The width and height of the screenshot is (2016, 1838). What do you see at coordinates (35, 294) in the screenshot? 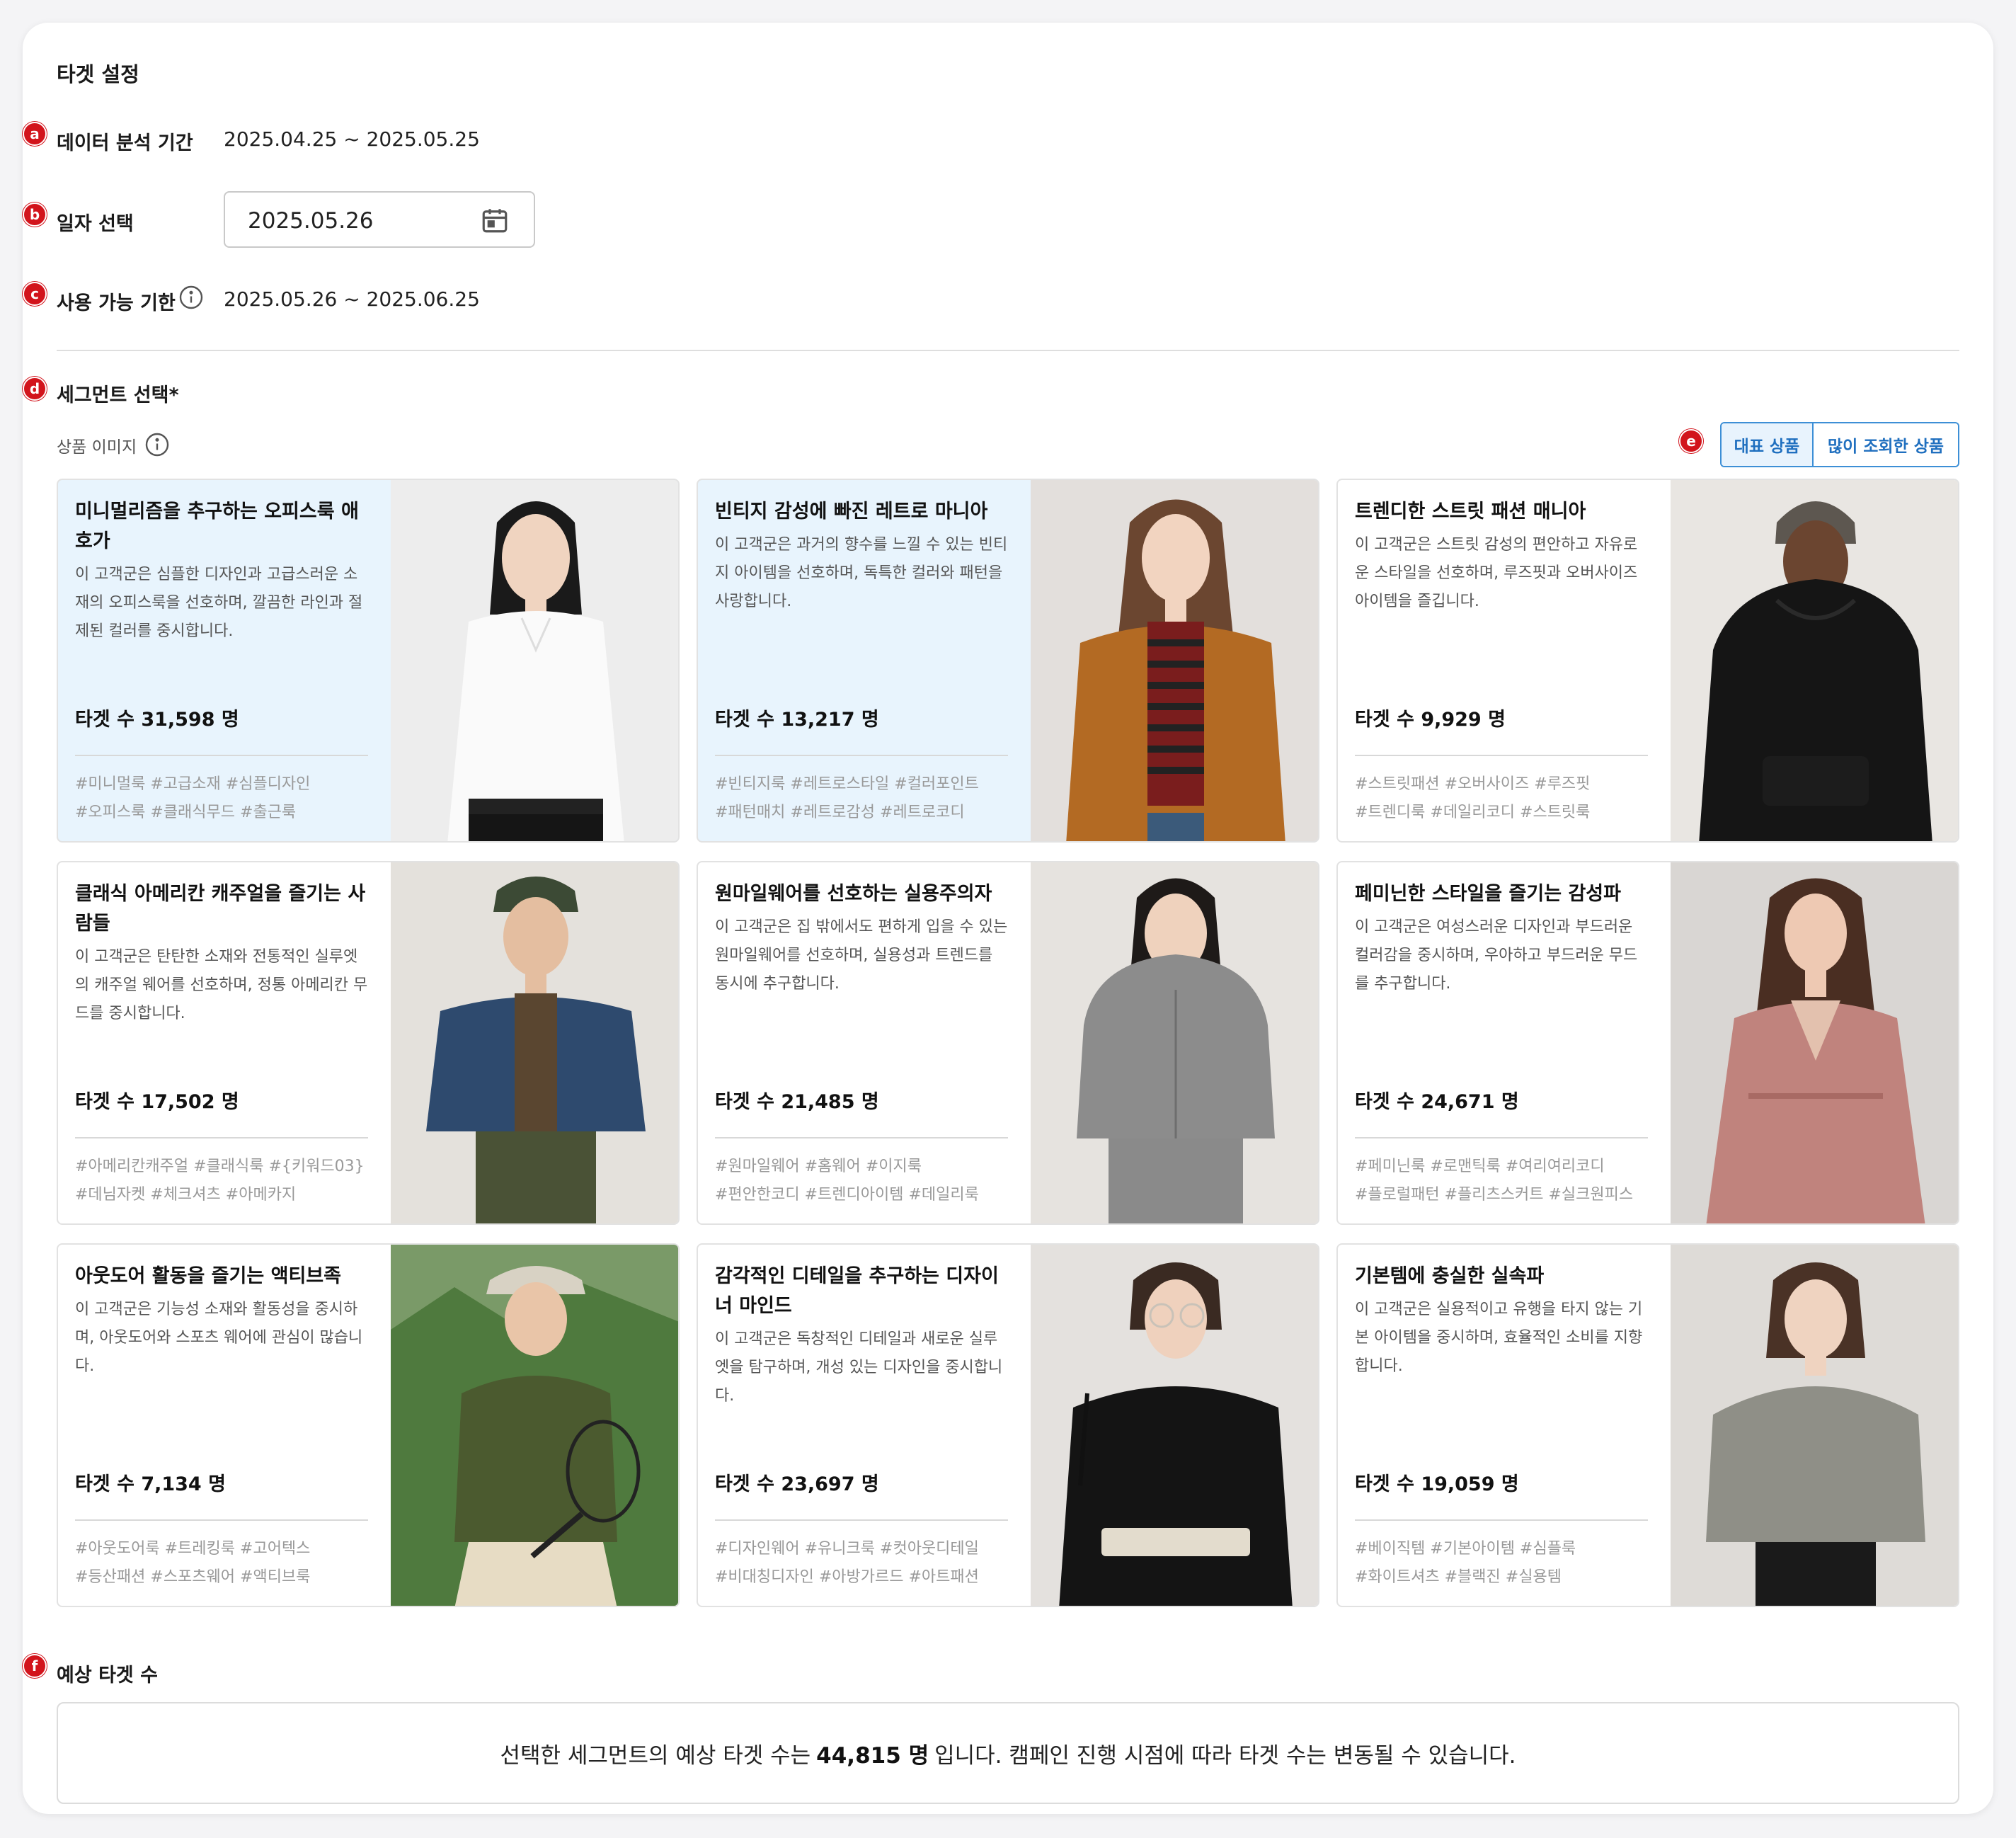
I see `marker-c: c` at bounding box center [35, 294].